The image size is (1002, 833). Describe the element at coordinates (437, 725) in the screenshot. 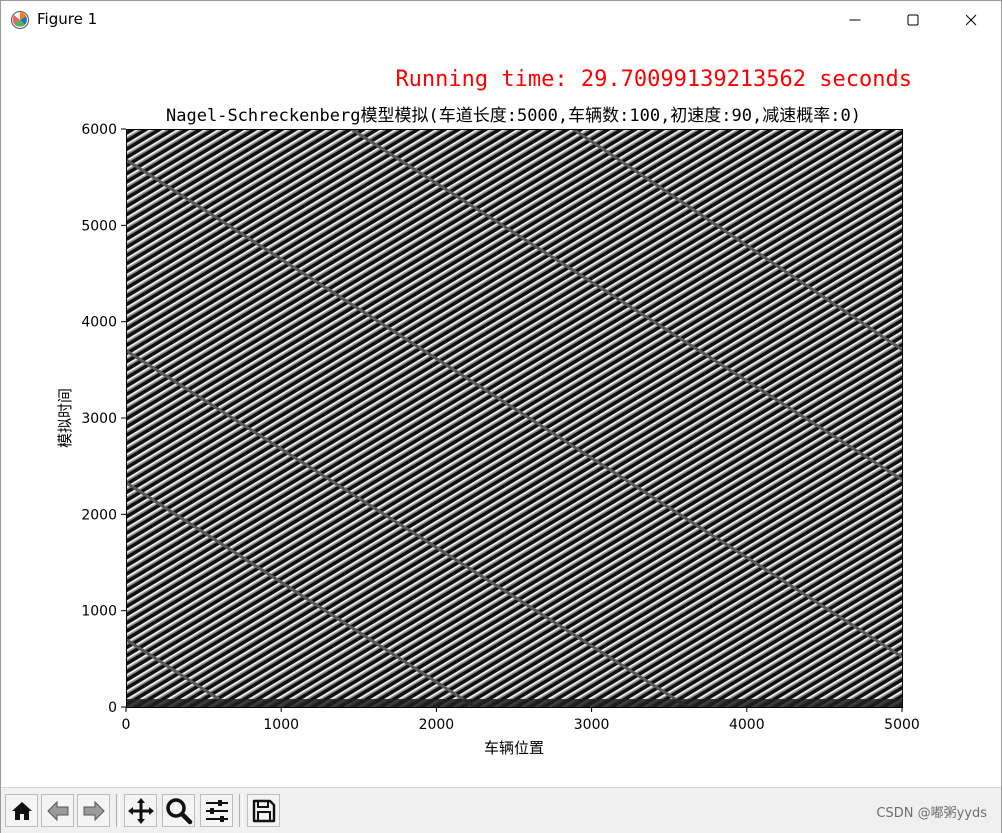

I see `x-tick-label: 2000` at that location.